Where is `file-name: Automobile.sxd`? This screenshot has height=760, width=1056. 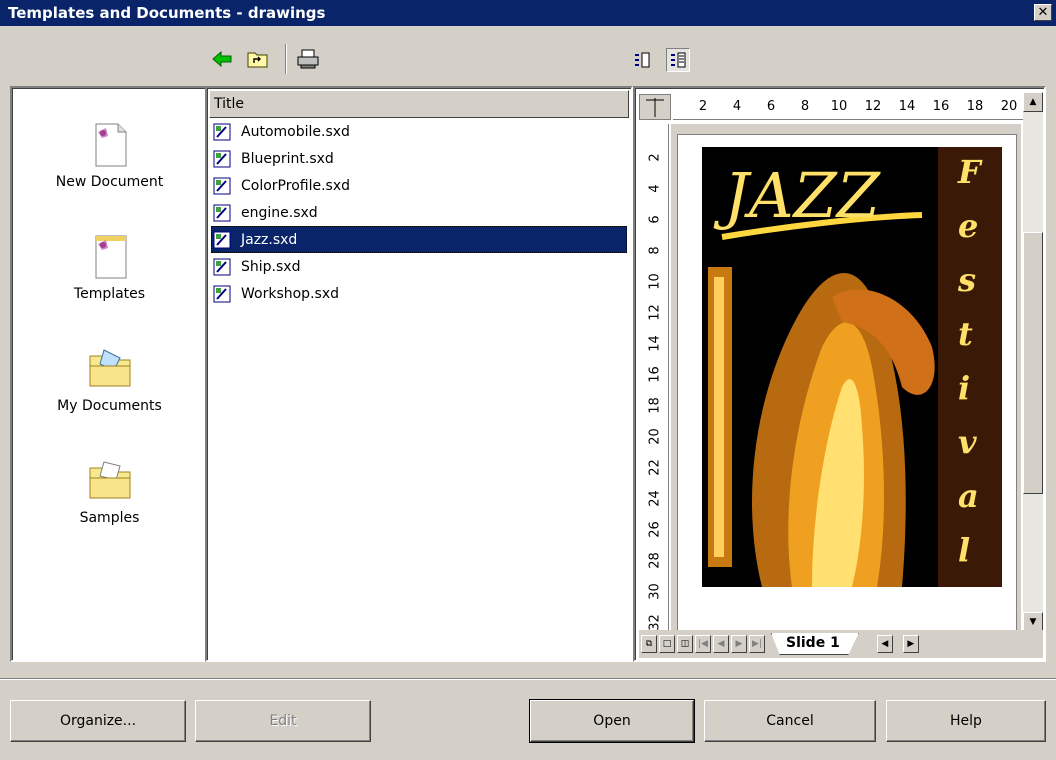
file-name: Automobile.sxd is located at coordinates (295, 131).